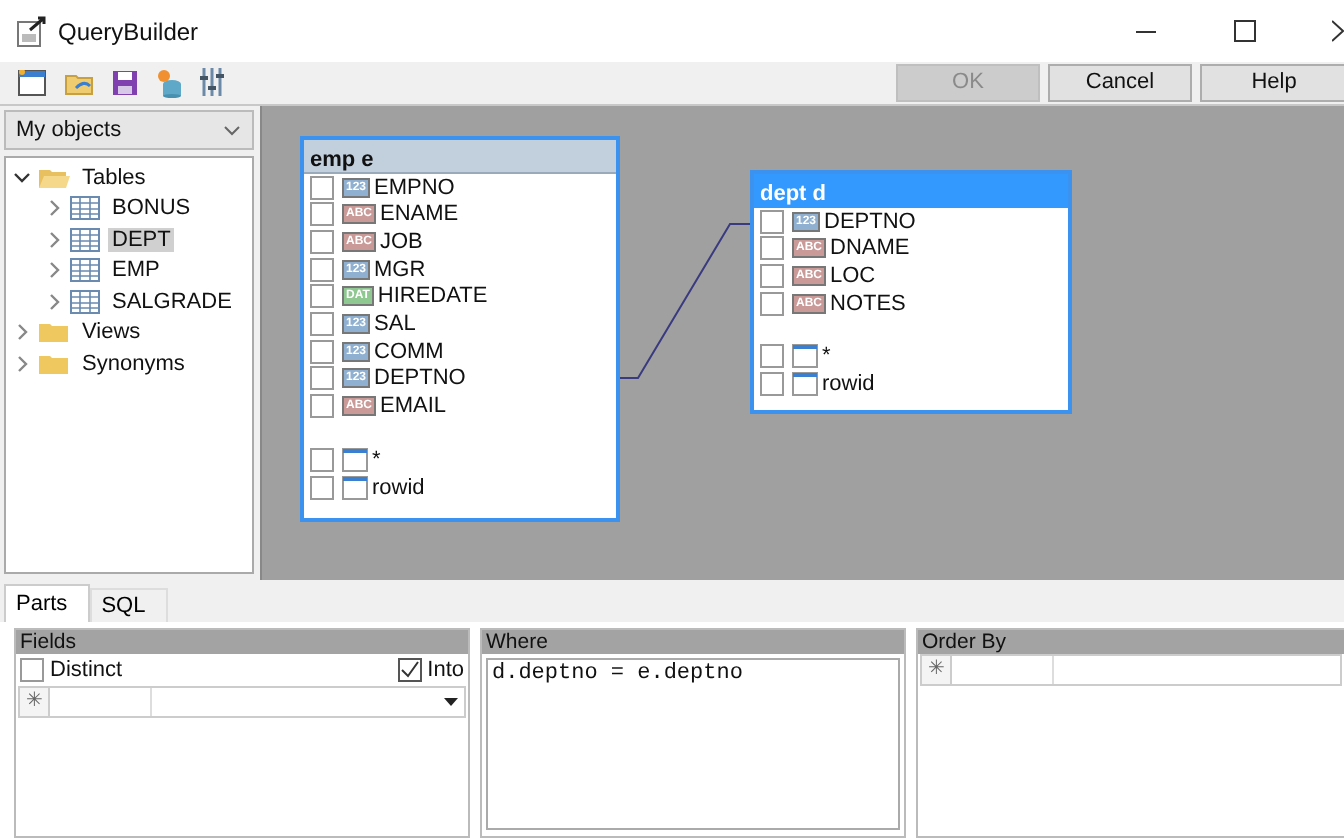  I want to click on column-name: COMM, so click(409, 351).